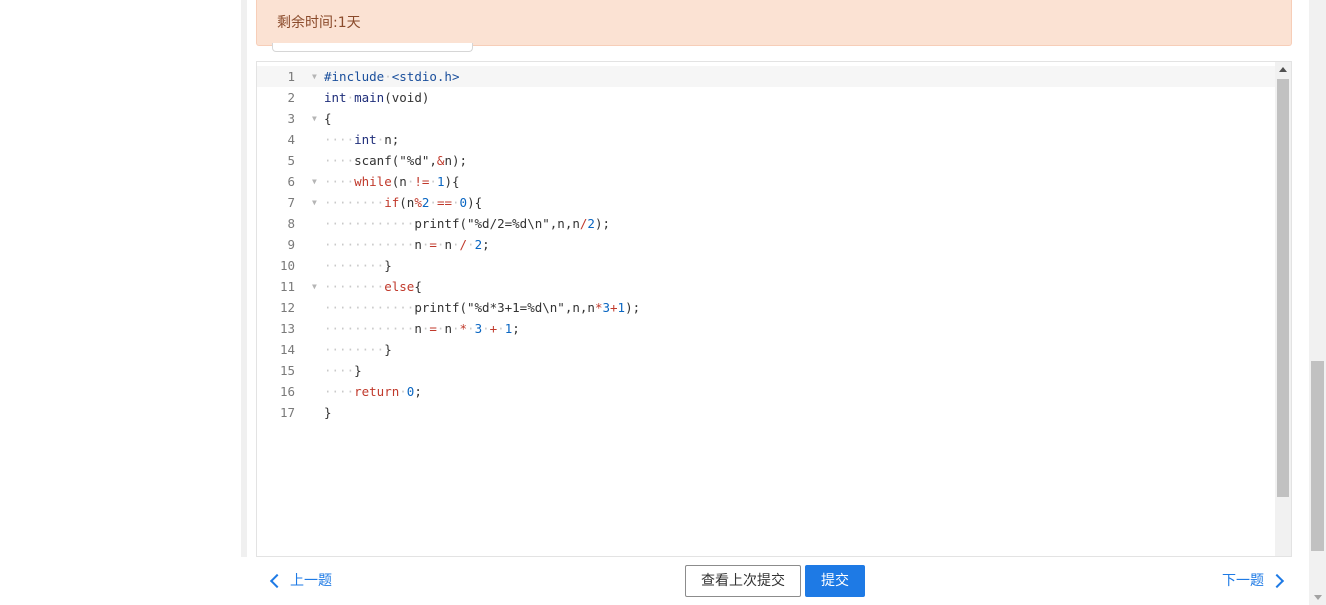  Describe the element at coordinates (287, 391) in the screenshot. I see `line-number: 16` at that location.